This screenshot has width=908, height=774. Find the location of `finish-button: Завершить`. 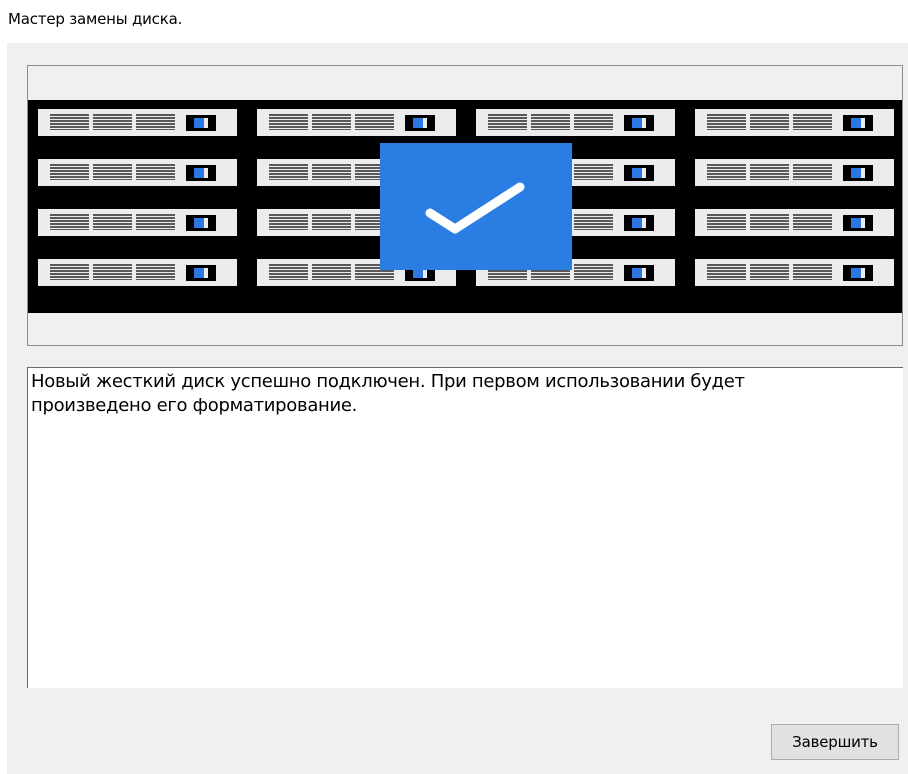

finish-button: Завершить is located at coordinates (835, 742).